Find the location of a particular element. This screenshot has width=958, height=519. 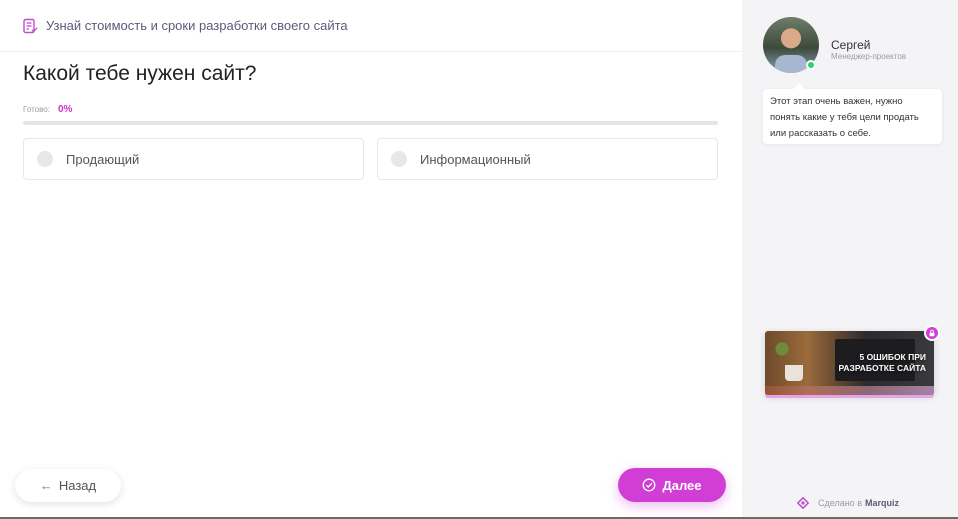

online-status-indicator is located at coordinates (811, 65).